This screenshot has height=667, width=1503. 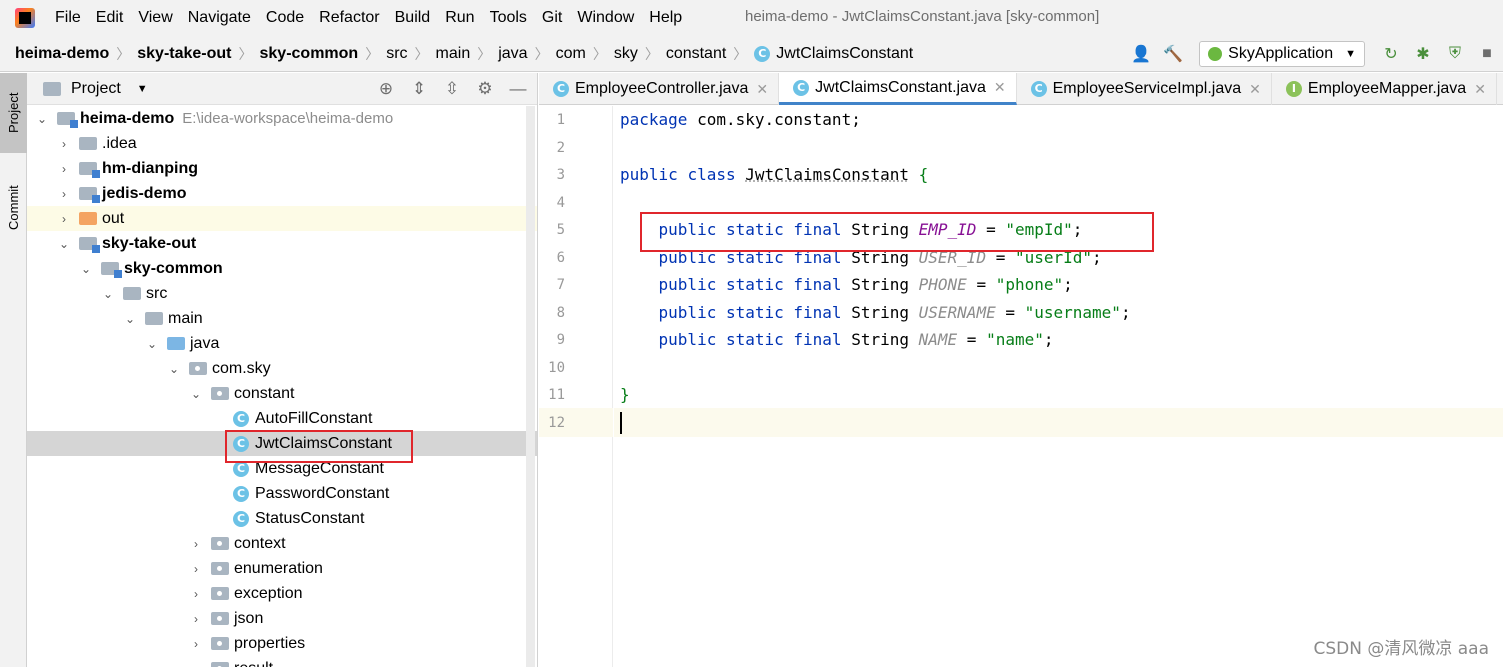 What do you see at coordinates (576, 386) in the screenshot?
I see `line-number-gutter: 1 2 3 4 5 6 7 8 9 10 11 12` at bounding box center [576, 386].